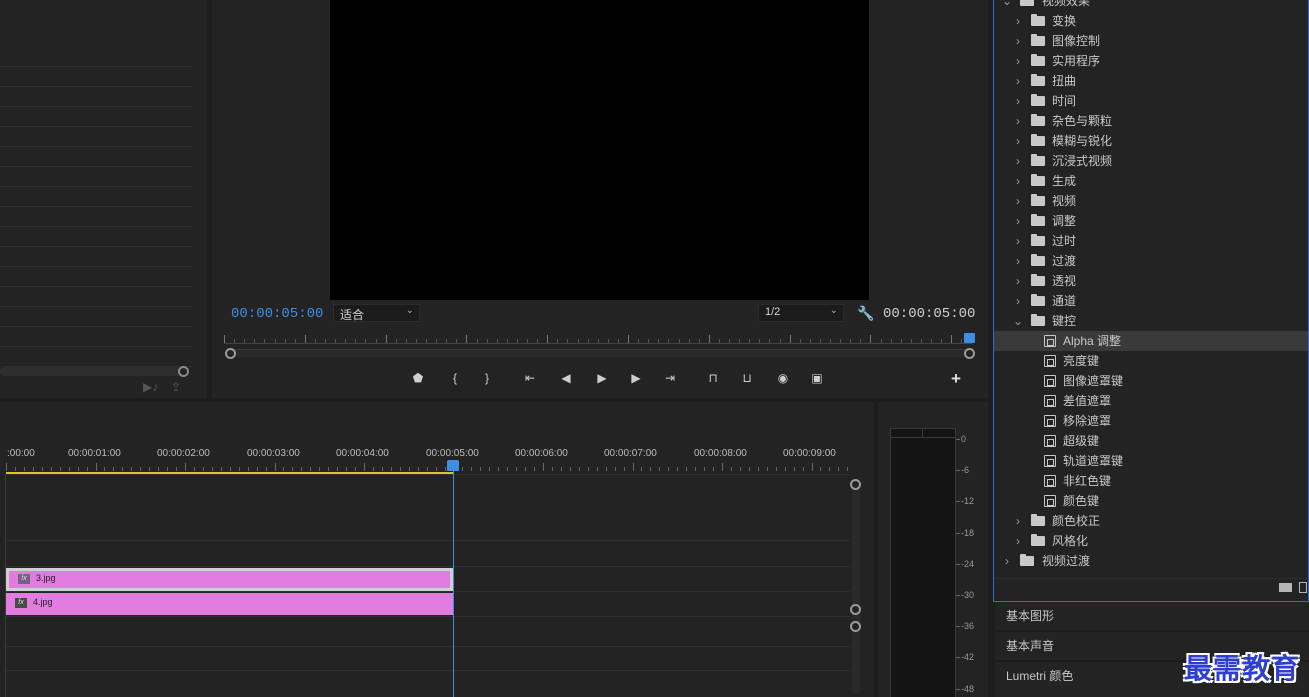 This screenshot has width=1309, height=697. What do you see at coordinates (1151, 561) in the screenshot?
I see `effects-folder-item: › 视频过渡` at bounding box center [1151, 561].